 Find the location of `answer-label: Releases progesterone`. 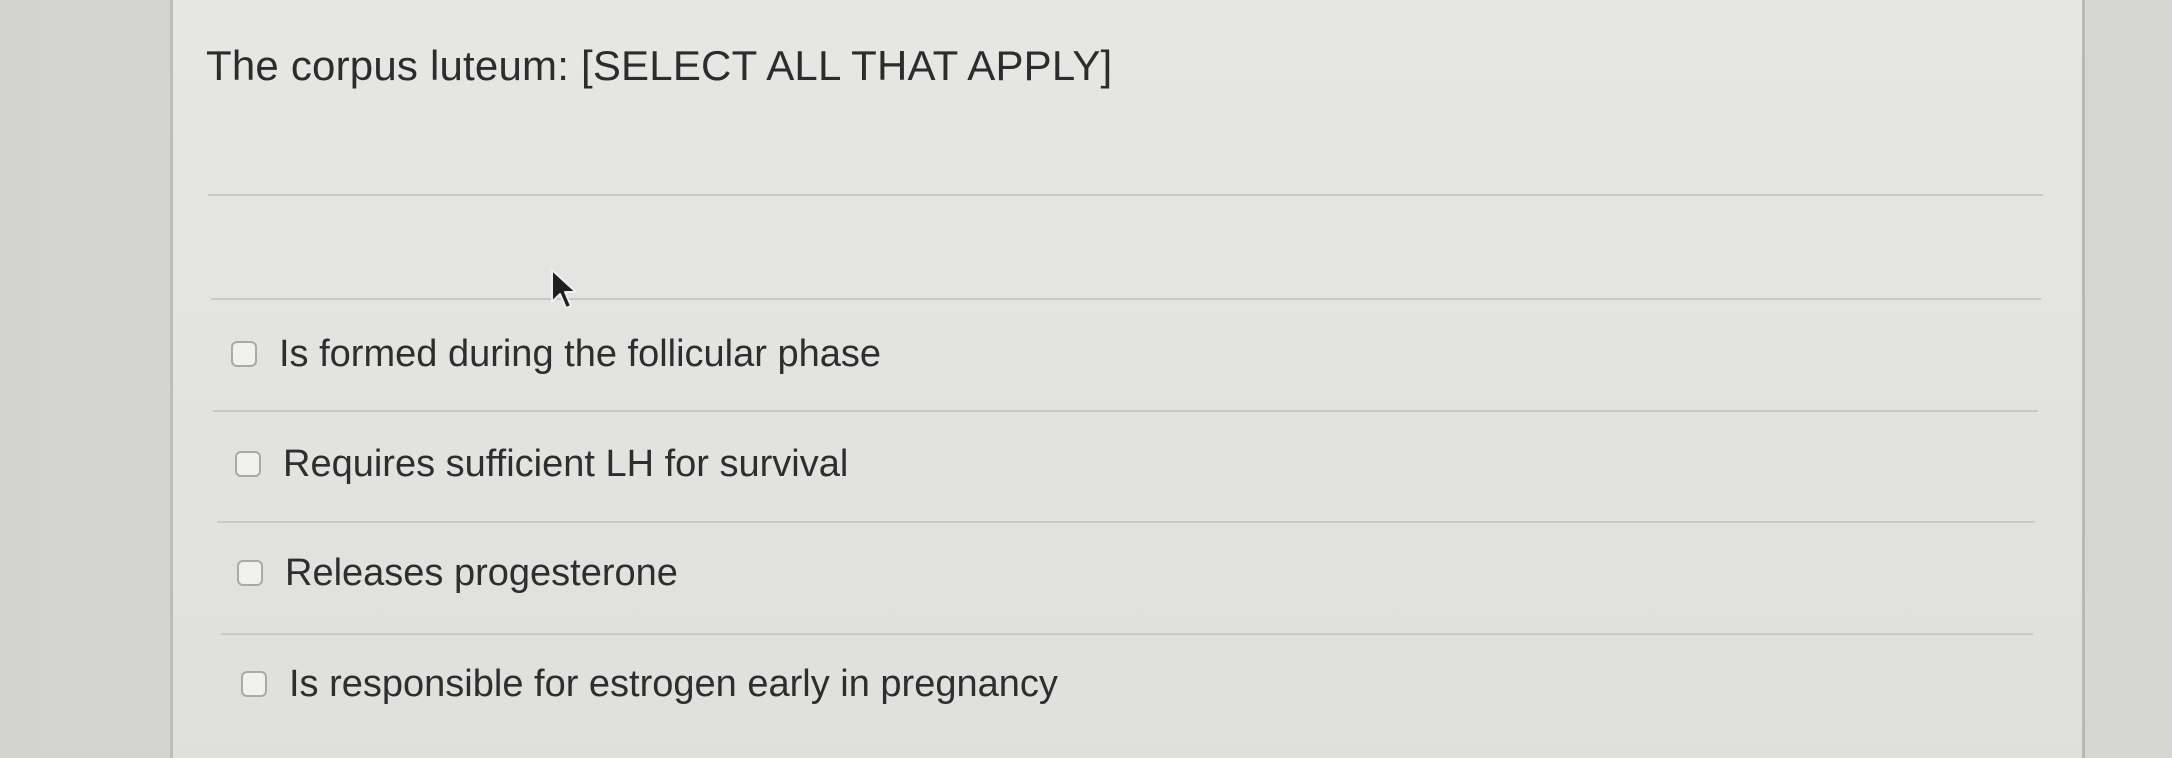

answer-label: Releases progesterone is located at coordinates (481, 572).